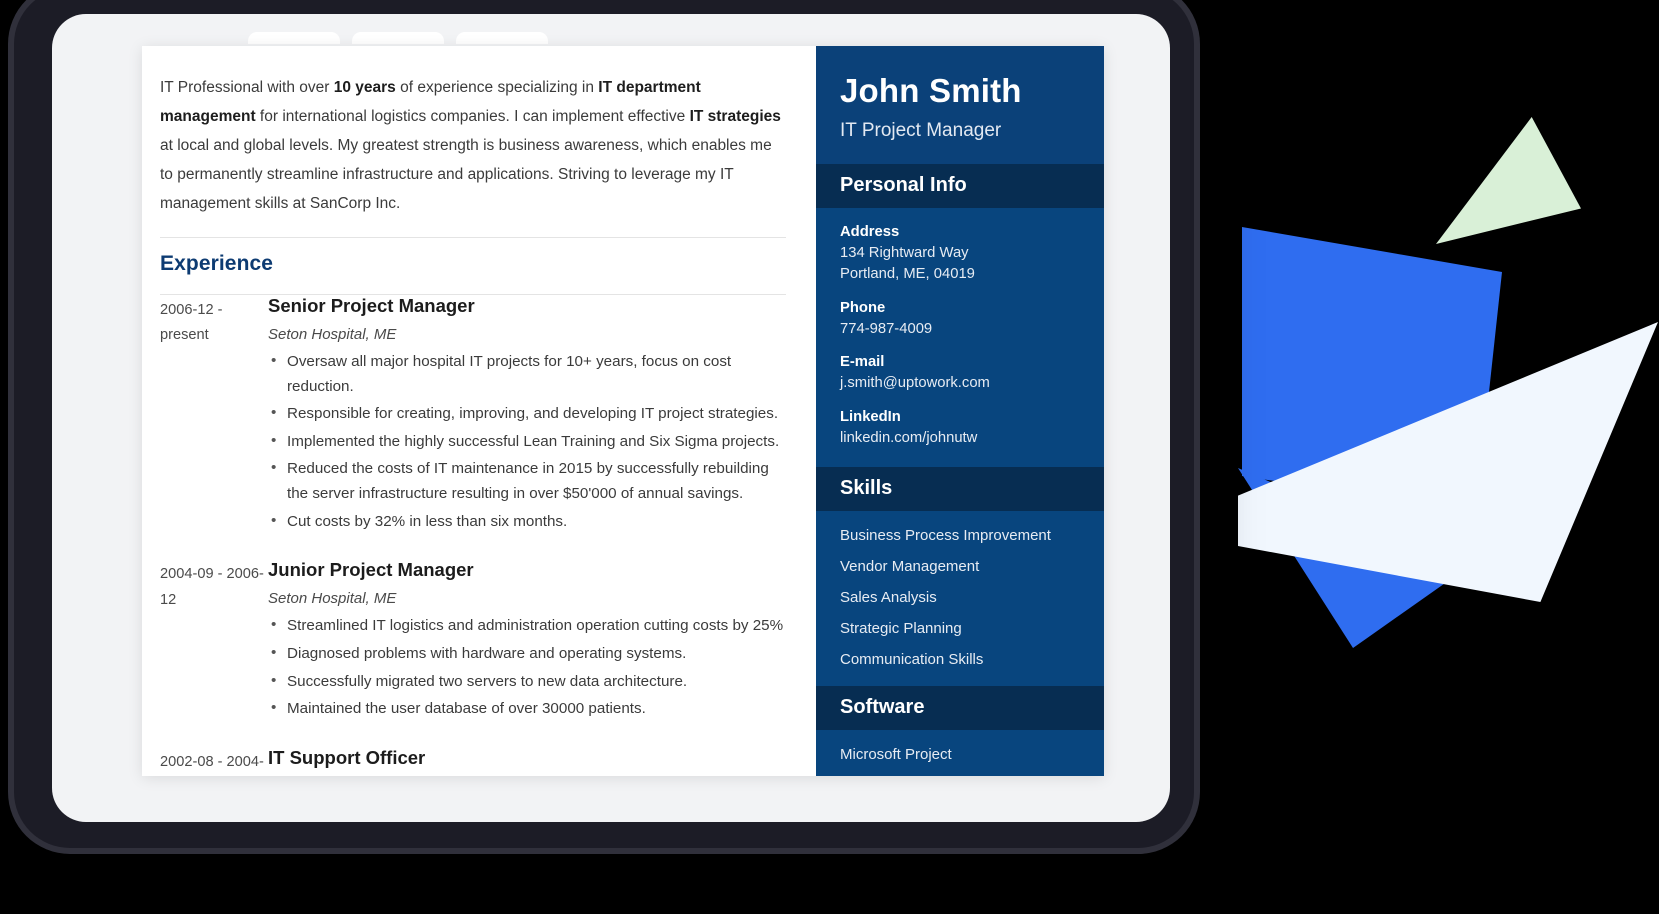  I want to click on personal-info-item: Phone 774-987-4009, so click(960, 320).